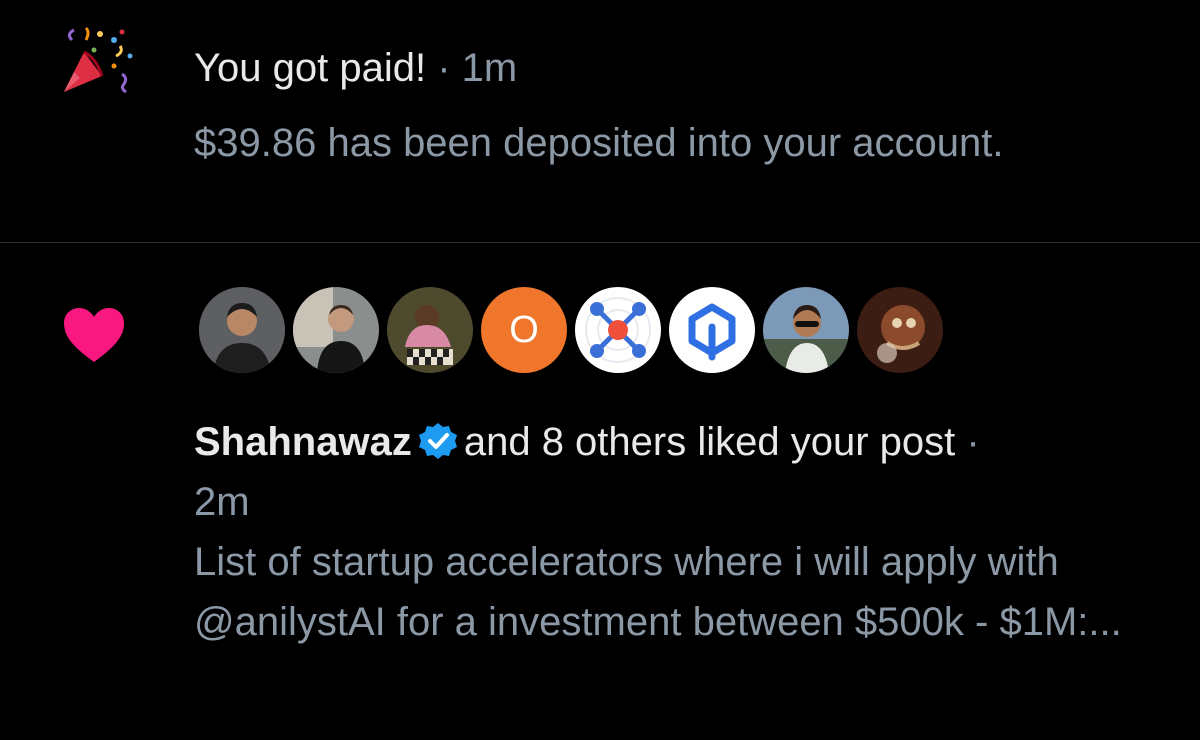 Image resolution: width=1200 pixels, height=740 pixels. What do you see at coordinates (310, 68) in the screenshot?
I see `payment-title: You got paid!` at bounding box center [310, 68].